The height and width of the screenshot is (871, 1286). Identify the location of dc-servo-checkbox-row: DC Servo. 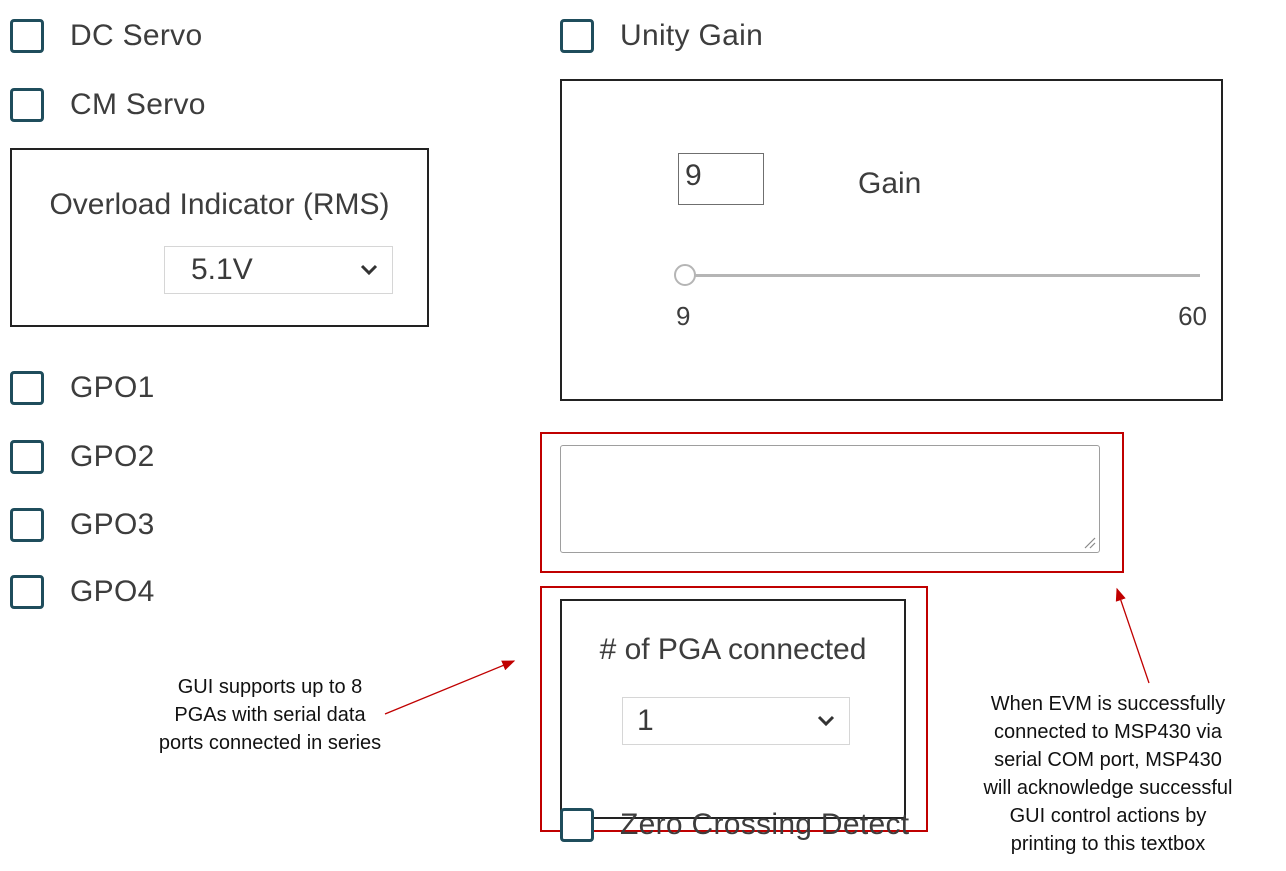
(106, 36).